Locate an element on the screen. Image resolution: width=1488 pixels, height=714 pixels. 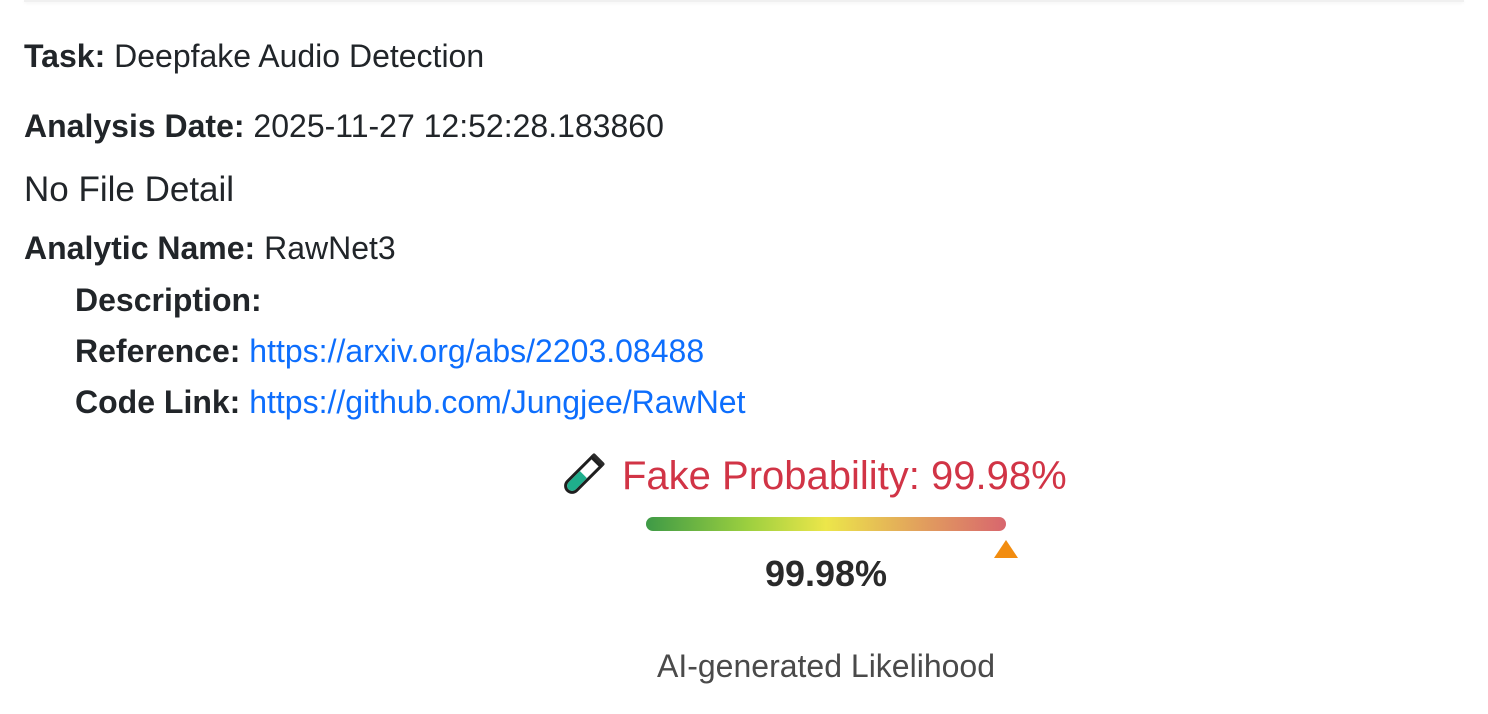
task-value: Deepfake Audio Detection is located at coordinates (299, 56).